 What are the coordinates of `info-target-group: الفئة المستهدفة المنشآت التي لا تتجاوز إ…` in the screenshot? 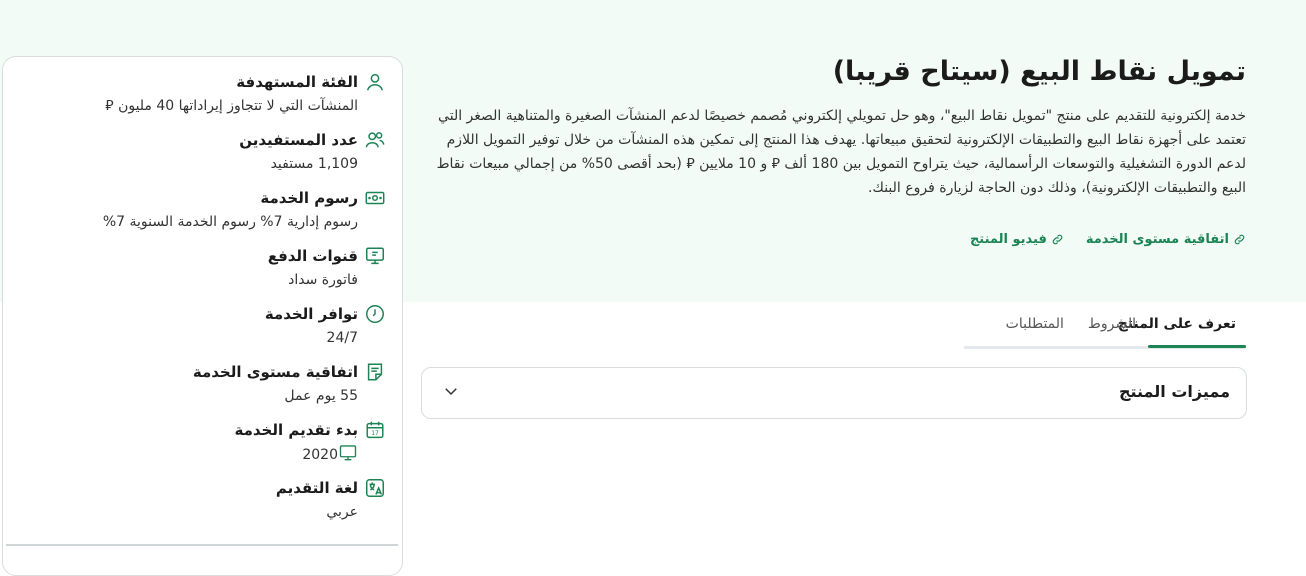 It's located at (201, 94).